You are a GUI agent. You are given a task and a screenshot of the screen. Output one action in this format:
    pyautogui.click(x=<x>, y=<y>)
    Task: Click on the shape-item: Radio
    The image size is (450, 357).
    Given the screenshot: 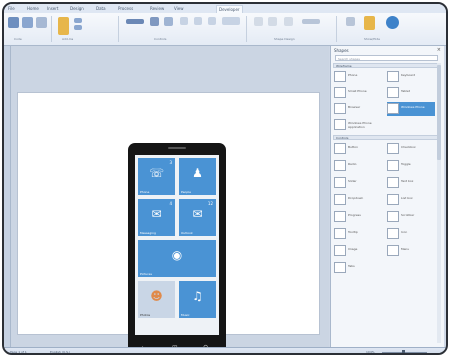 What is the action you would take?
    pyautogui.click(x=358, y=166)
    